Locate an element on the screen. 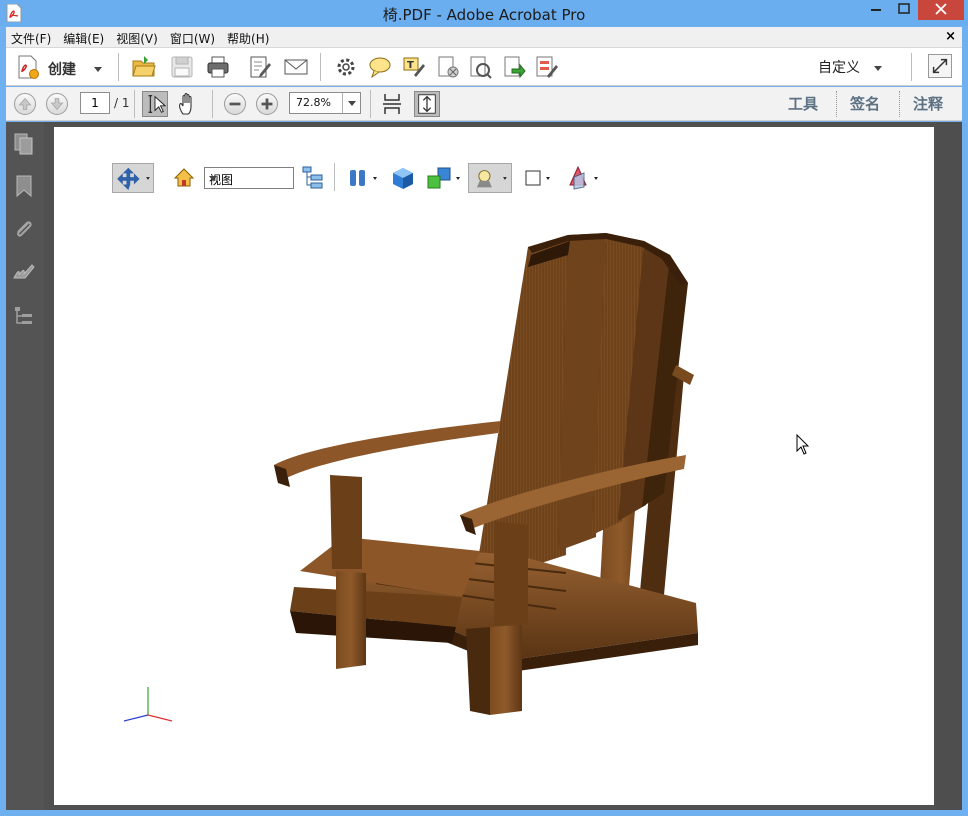  navigation-toolbar: 1 / 1 72.8% 工具 签名 注释 is located at coordinates (484, 104).